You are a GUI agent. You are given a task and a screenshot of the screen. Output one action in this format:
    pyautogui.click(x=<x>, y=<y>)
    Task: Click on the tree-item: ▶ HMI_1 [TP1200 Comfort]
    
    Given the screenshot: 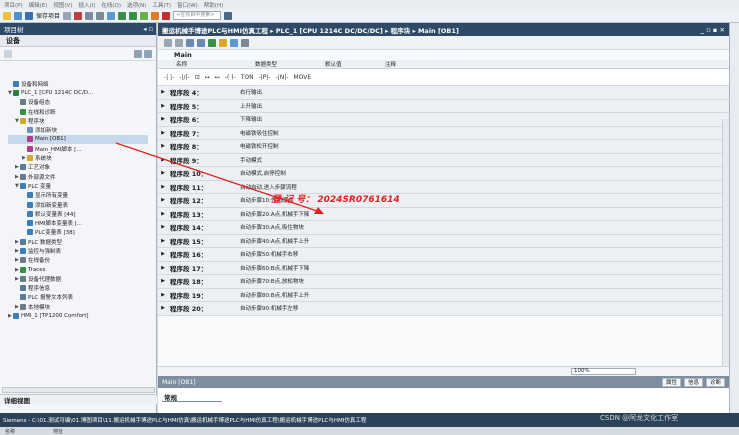 What is the action you would take?
    pyautogui.click(x=78, y=315)
    